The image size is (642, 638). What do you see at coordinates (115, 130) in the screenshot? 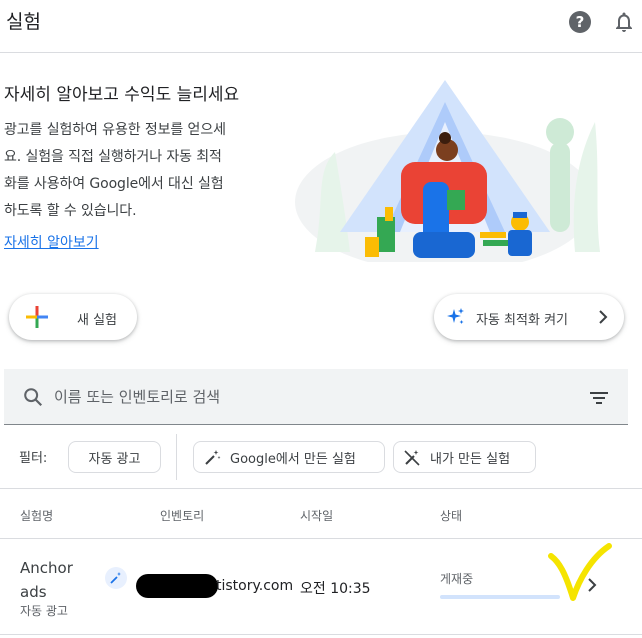
I see `hero-body-line: 광고를 실험하여 유용한 정보를 얻으세` at bounding box center [115, 130].